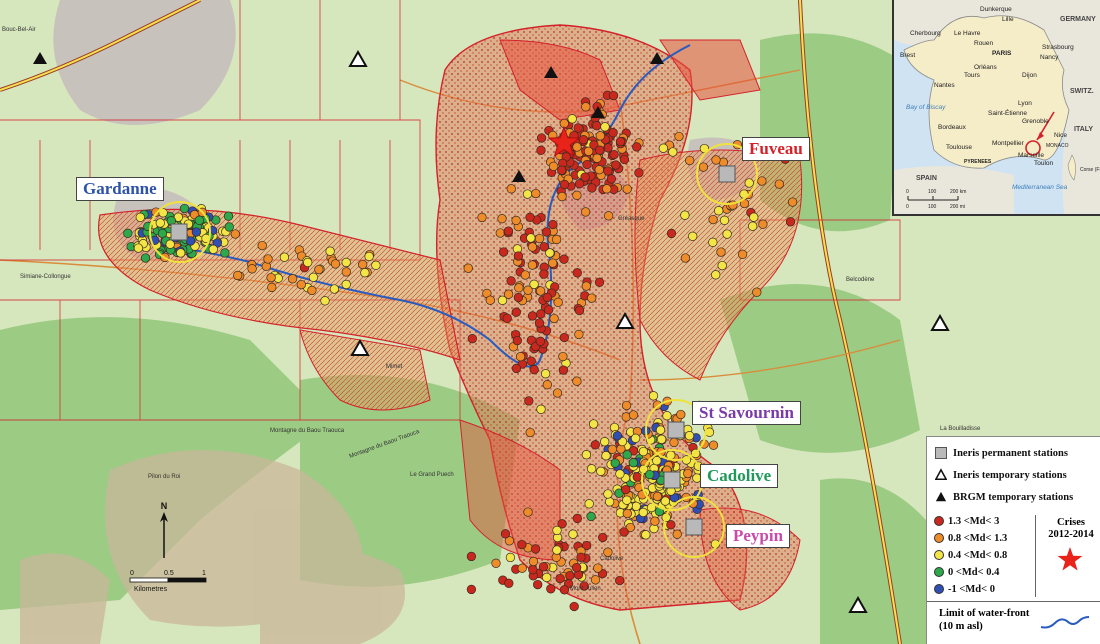 This screenshot has height=644, width=1100. What do you see at coordinates (984, 620) in the screenshot?
I see `water-front-legend-label: Limit of water-front (10 m asl)` at bounding box center [984, 620].